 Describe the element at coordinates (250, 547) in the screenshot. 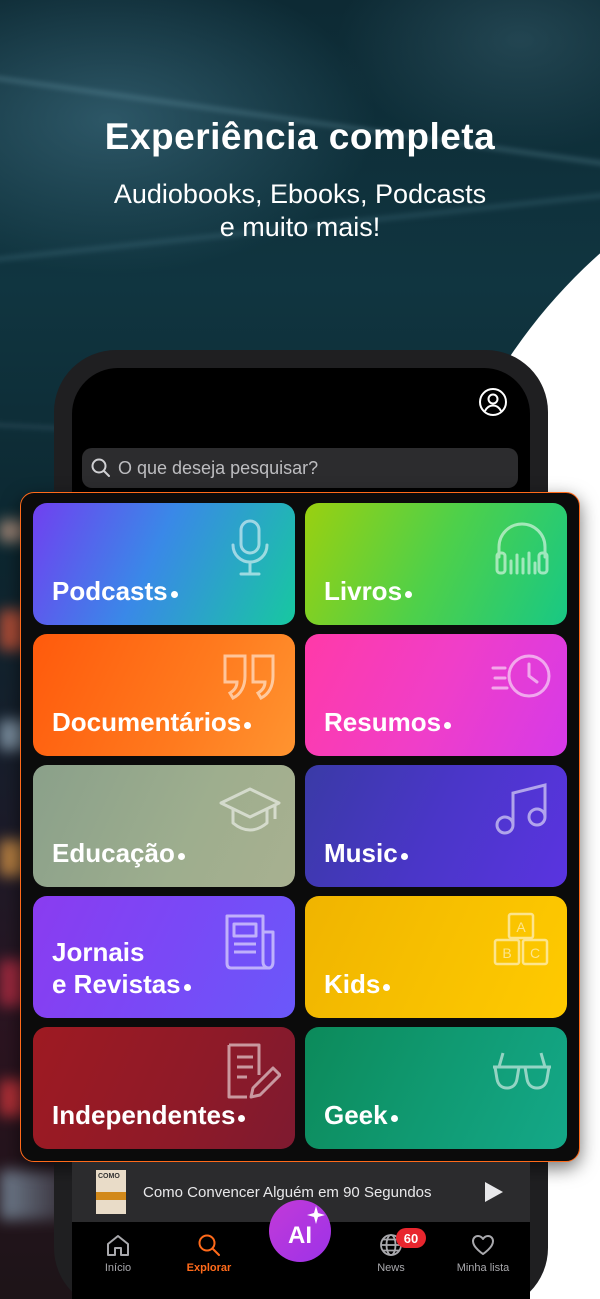

I see `microphone-icon` at that location.